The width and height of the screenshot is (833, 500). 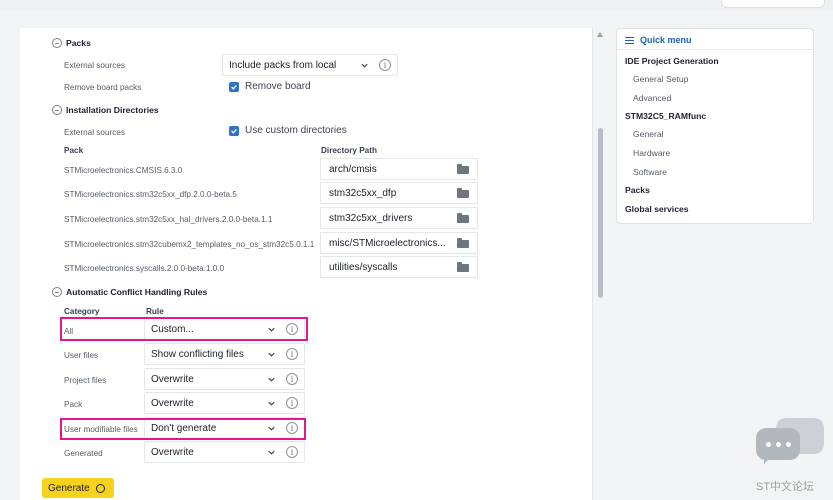 I want to click on conflict-section-title: Automatic Conflict Handling Rules, so click(x=137, y=292).